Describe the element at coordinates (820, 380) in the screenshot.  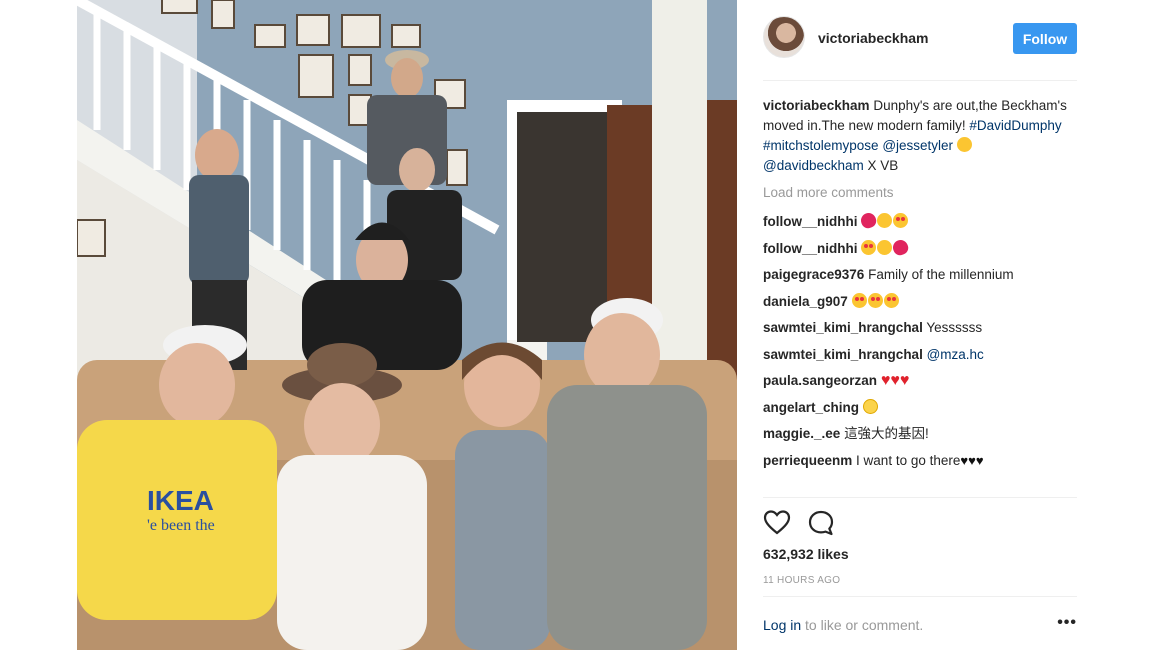
I see `comment-username: paula.sangeorzan` at that location.